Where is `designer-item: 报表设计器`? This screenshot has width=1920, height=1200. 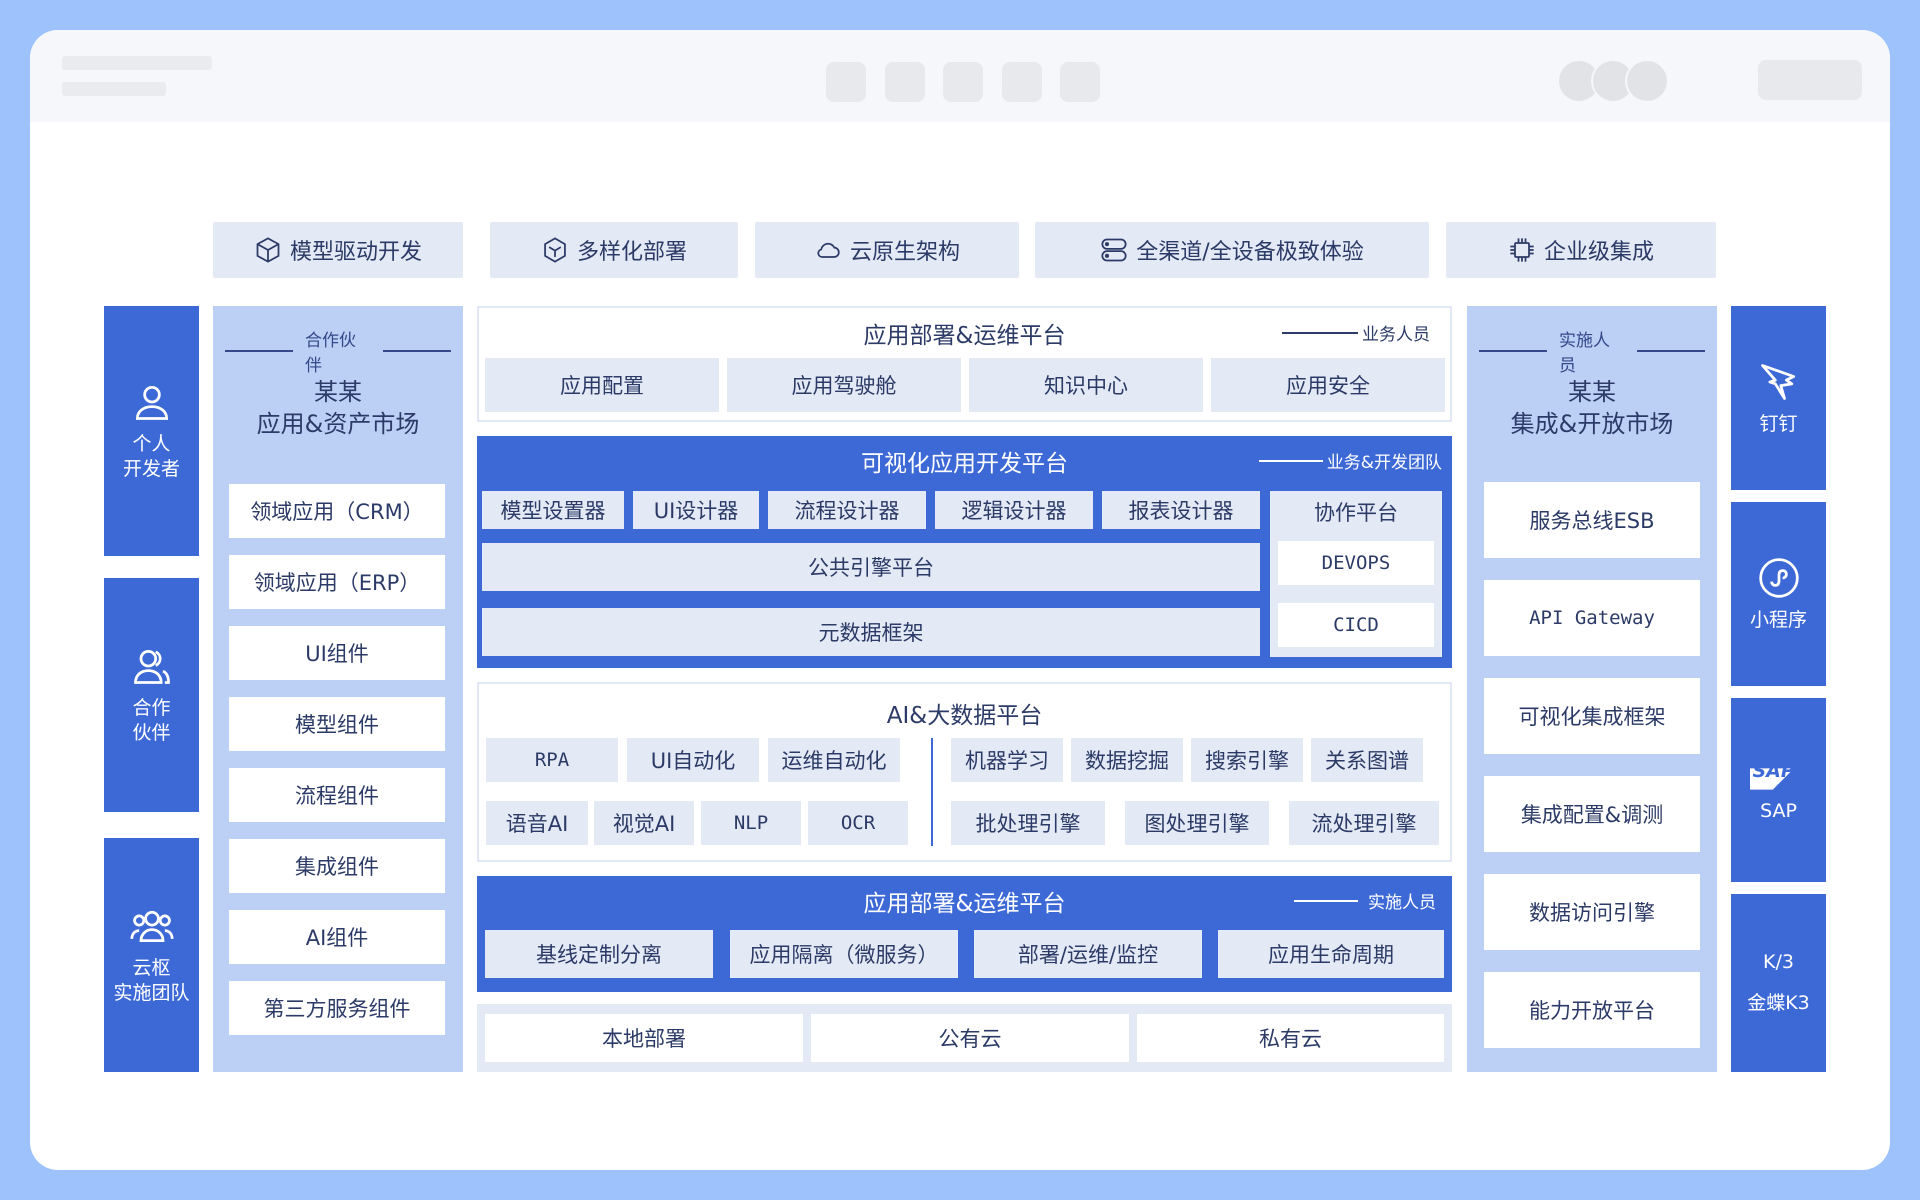
designer-item: 报表设计器 is located at coordinates (1181, 510).